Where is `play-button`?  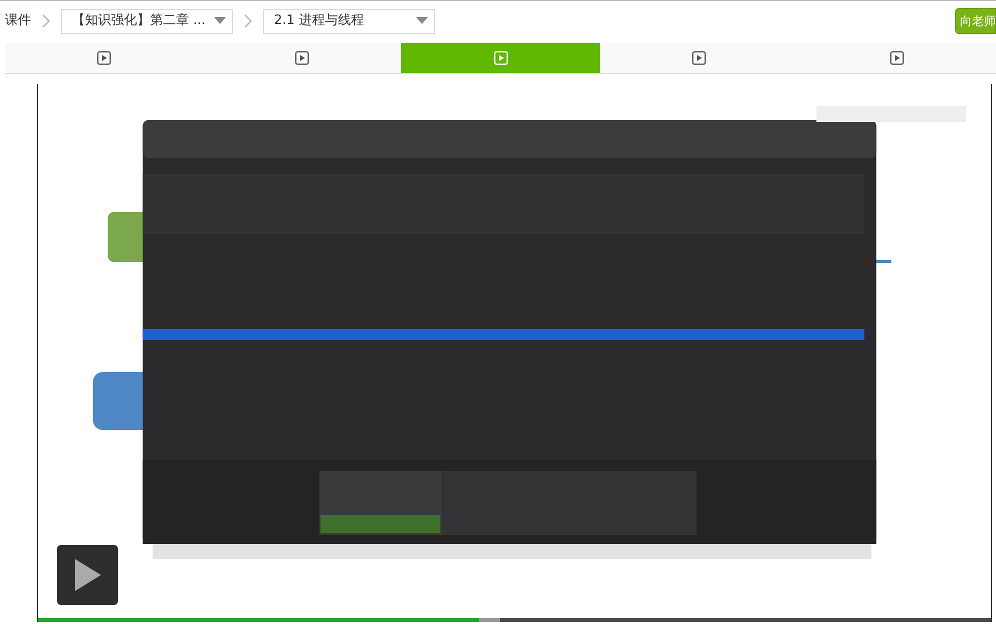 play-button is located at coordinates (87, 575).